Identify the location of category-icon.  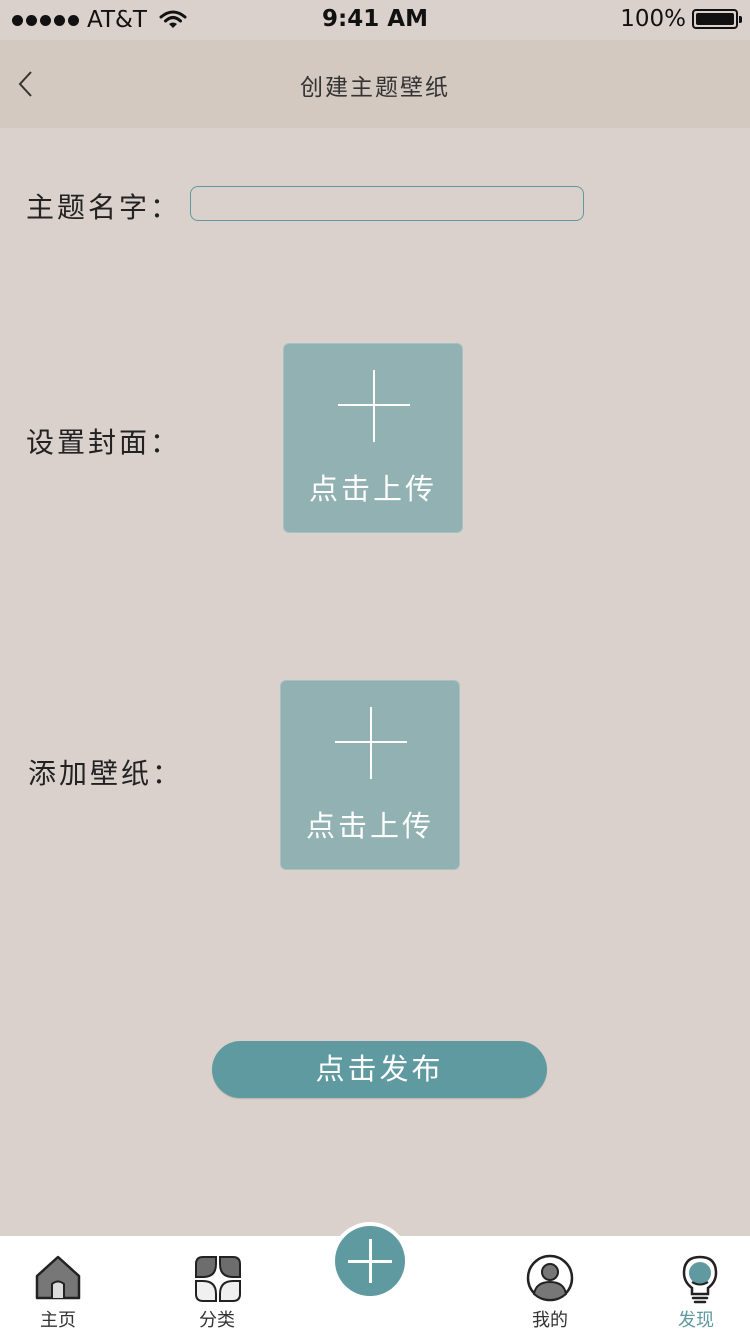
(218, 1279).